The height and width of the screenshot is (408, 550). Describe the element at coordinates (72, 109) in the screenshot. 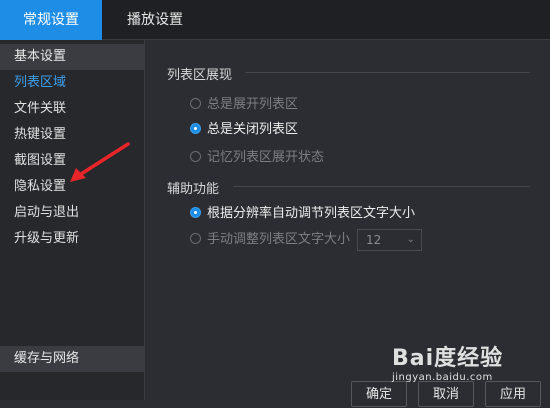

I see `sidebar-item-file-association: 文件关联` at that location.